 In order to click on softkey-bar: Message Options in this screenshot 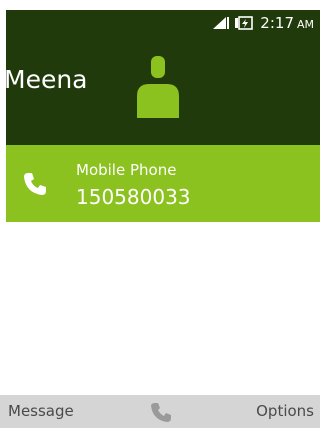, I will do `click(160, 411)`.